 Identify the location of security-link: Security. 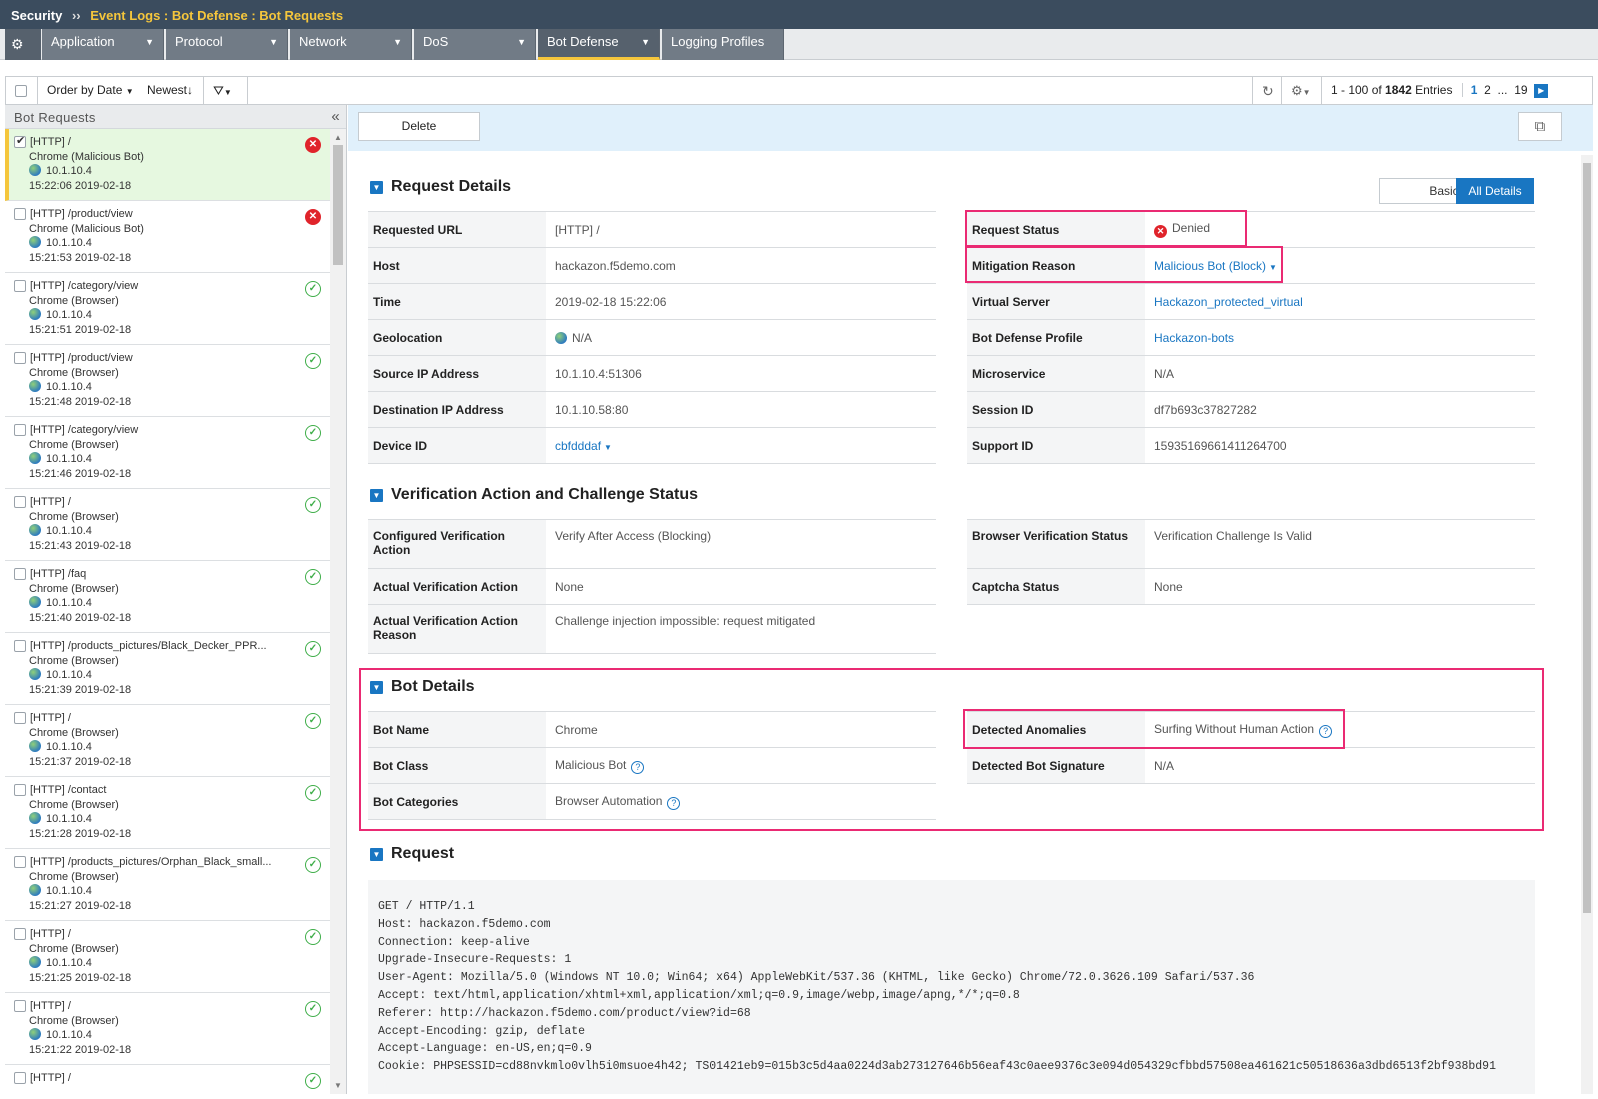
(36, 15).